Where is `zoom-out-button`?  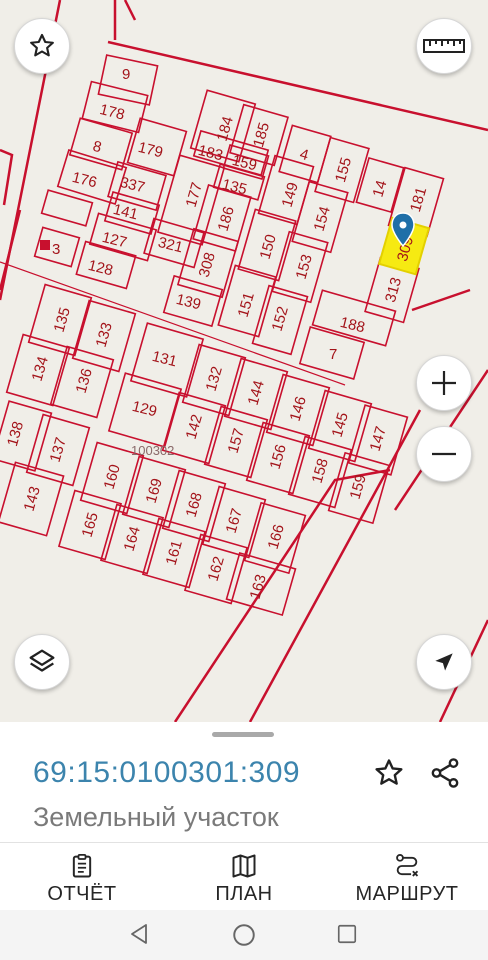
zoom-out-button is located at coordinates (444, 454).